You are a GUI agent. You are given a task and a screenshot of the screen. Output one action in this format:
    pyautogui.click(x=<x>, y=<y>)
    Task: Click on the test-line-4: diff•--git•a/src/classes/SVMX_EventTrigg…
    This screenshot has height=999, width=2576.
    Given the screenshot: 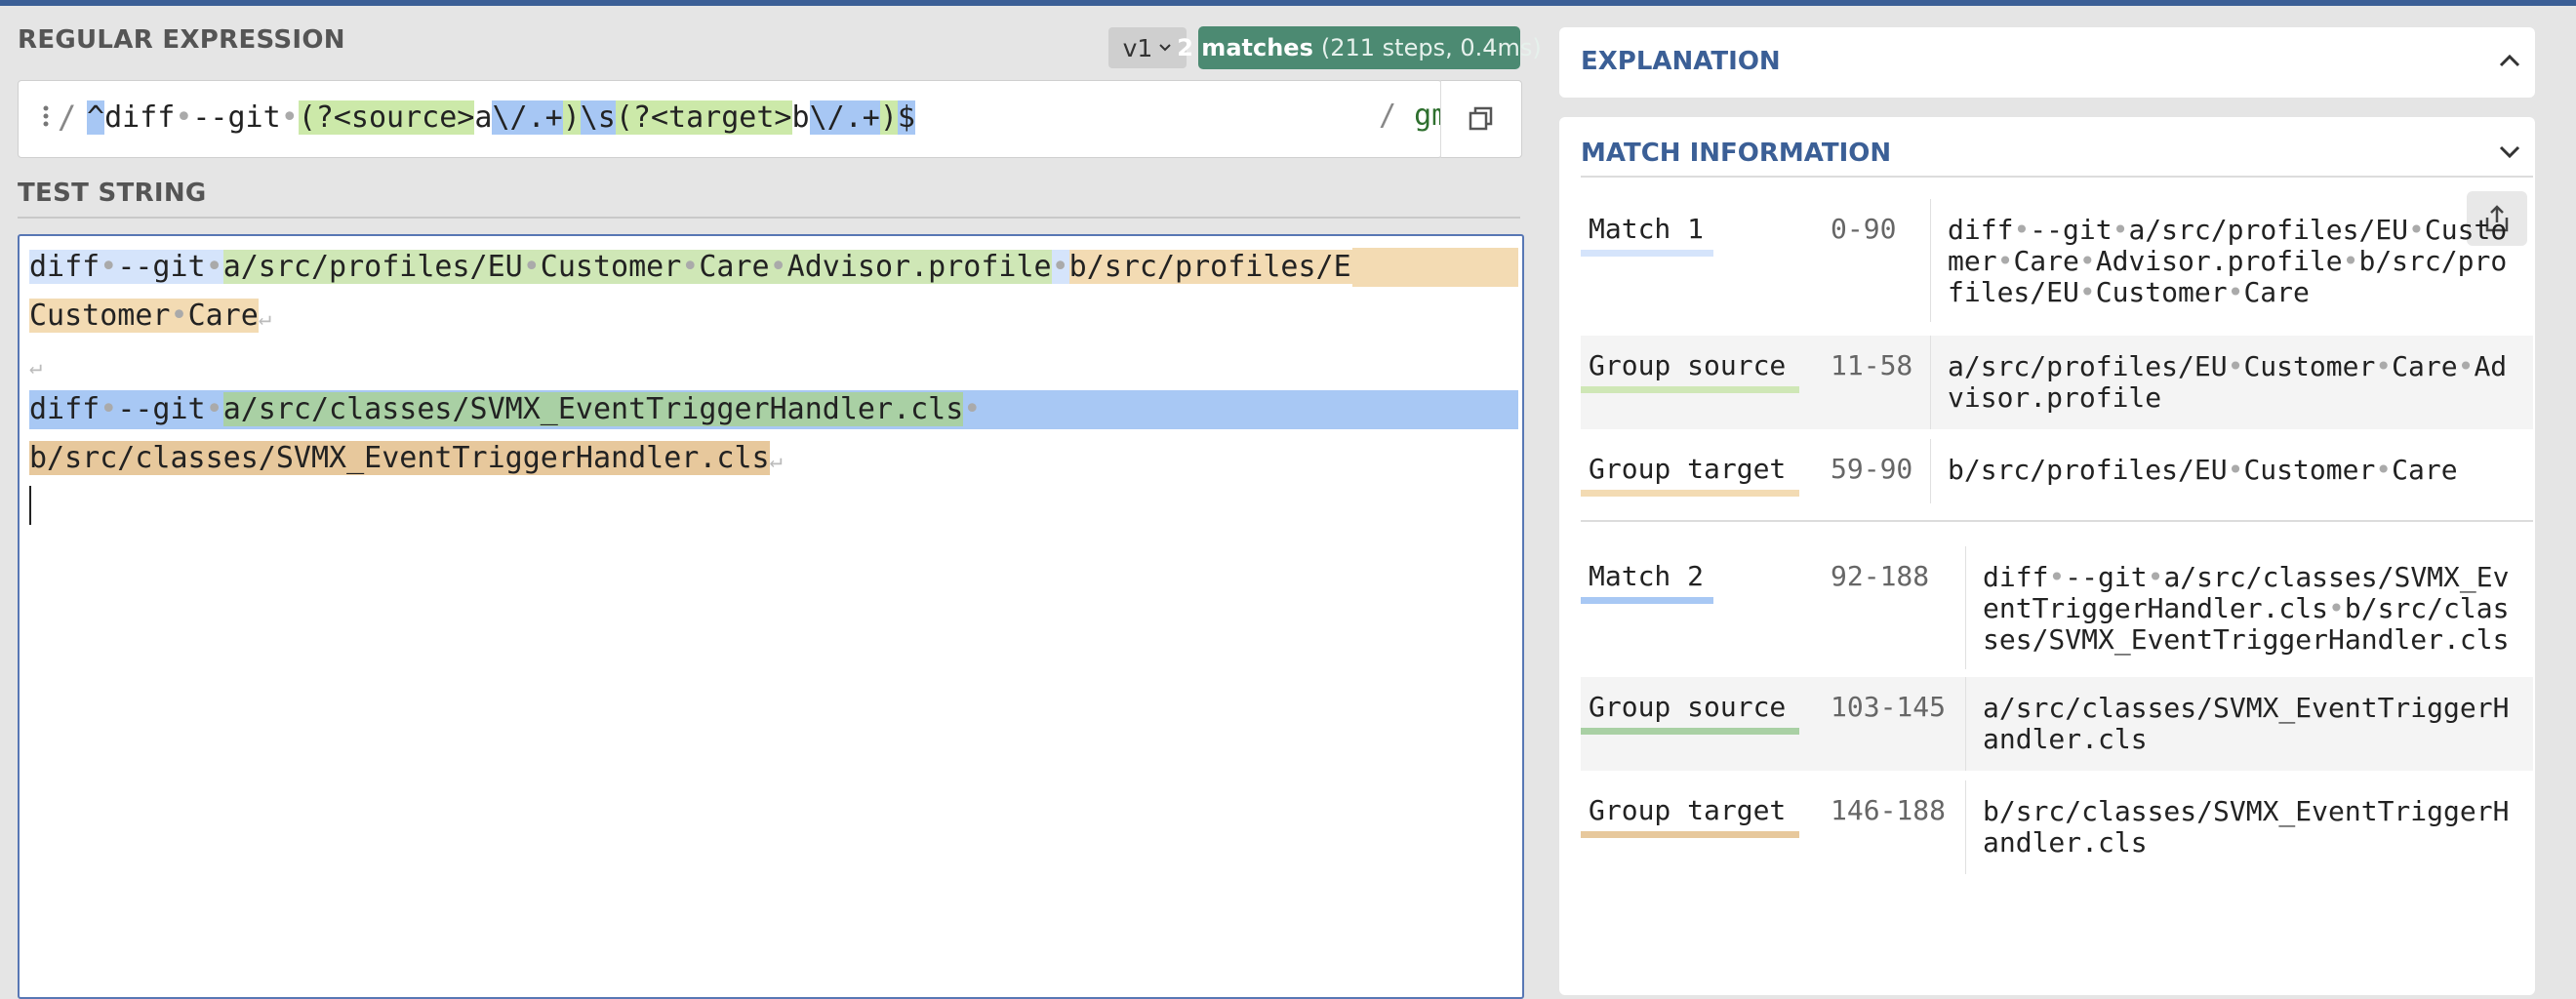 What is the action you would take?
    pyautogui.click(x=506, y=409)
    